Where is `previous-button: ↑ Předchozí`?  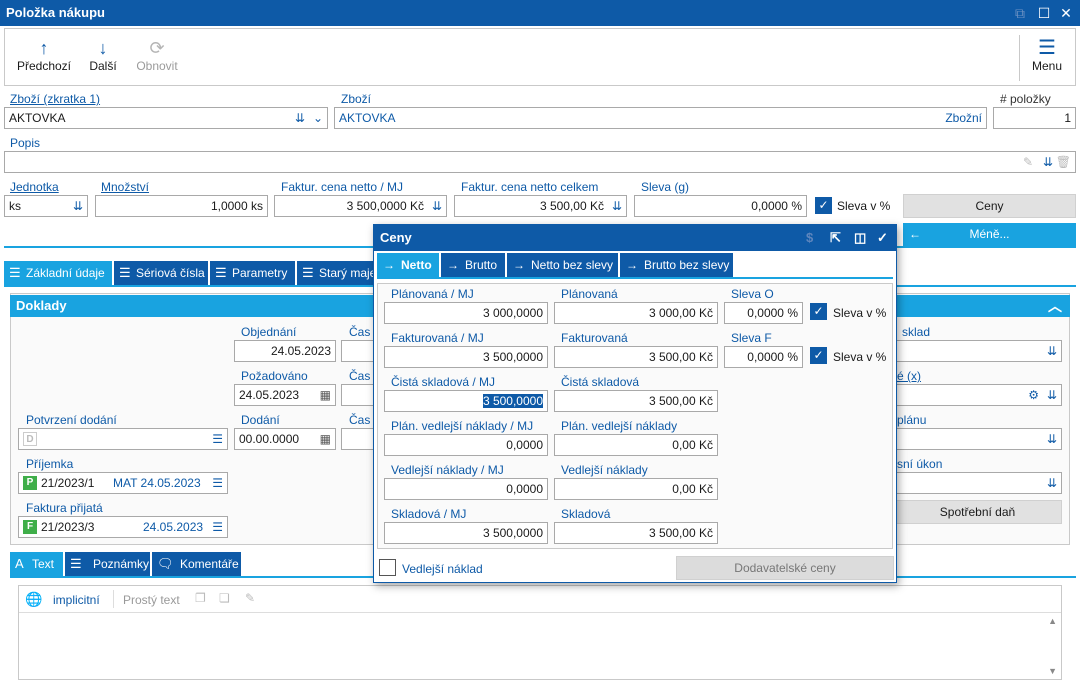 previous-button: ↑ Předchozí is located at coordinates (44, 59).